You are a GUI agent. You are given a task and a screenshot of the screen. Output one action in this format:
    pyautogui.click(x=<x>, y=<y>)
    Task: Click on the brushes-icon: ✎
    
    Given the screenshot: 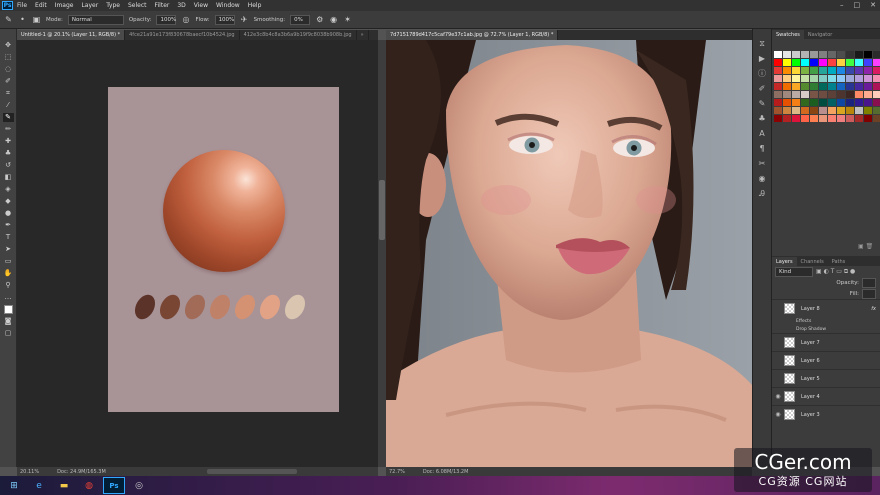 What is the action you would take?
    pyautogui.click(x=762, y=104)
    